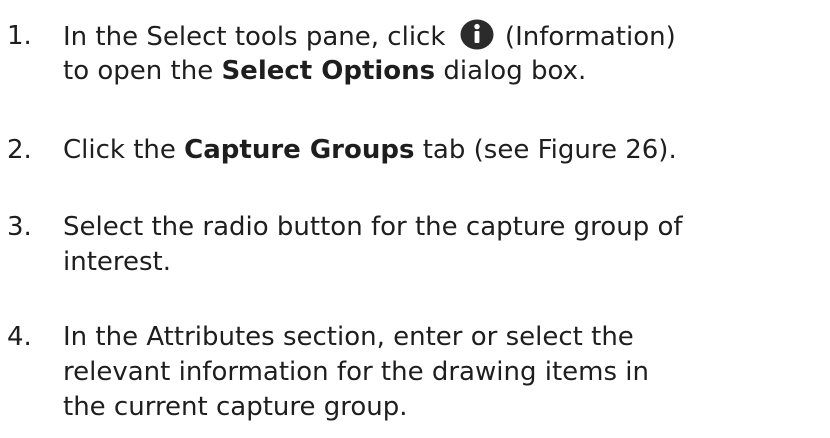  What do you see at coordinates (586, 37) in the screenshot?
I see `step-text-segment: (Information)` at bounding box center [586, 37].